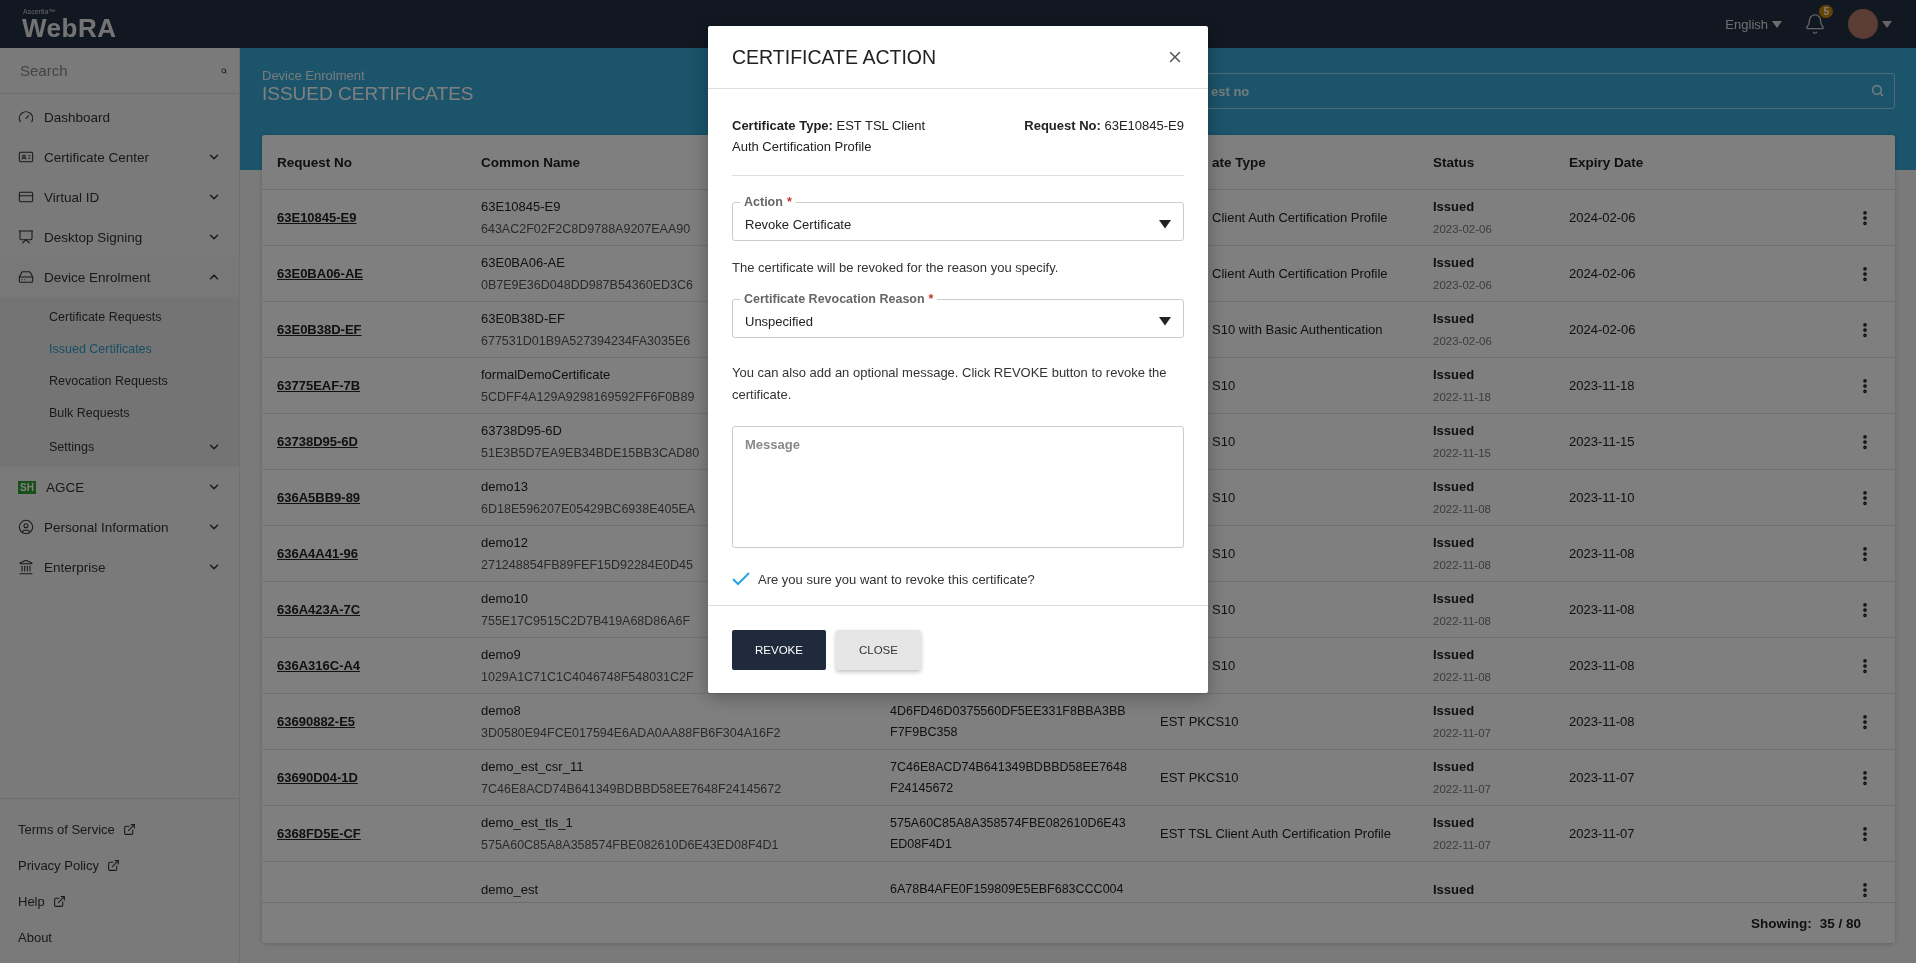 This screenshot has width=1916, height=963. Describe the element at coordinates (958, 487) in the screenshot. I see `message-field: Message` at that location.